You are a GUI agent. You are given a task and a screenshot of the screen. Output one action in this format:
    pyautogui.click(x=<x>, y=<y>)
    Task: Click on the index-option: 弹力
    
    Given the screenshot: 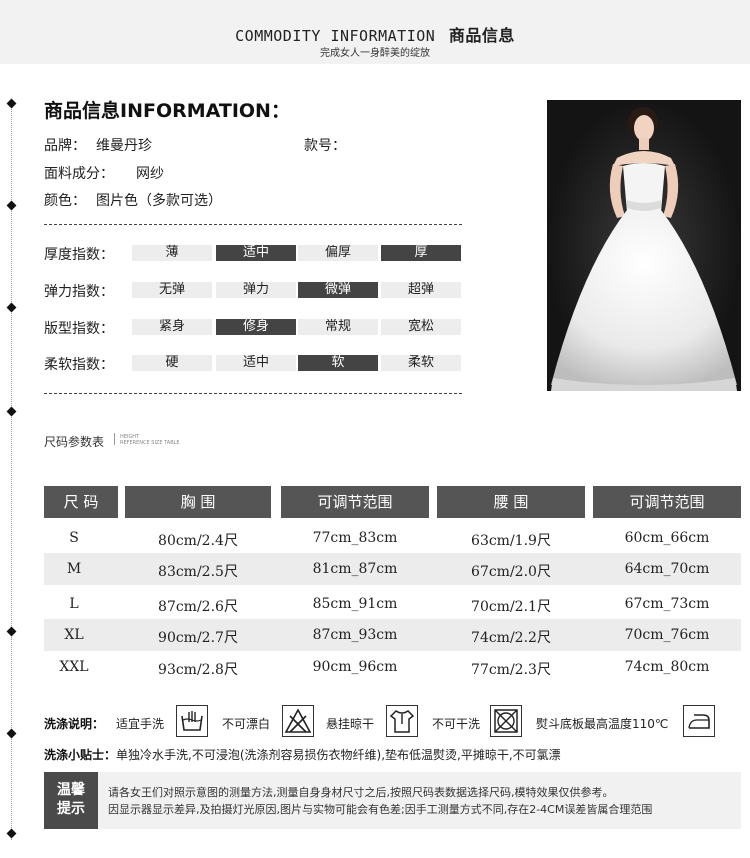 What is the action you would take?
    pyautogui.click(x=256, y=290)
    